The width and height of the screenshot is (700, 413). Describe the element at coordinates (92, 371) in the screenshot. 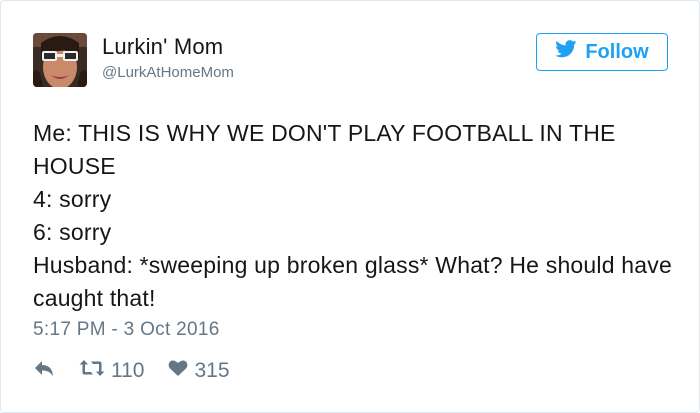

I see `retweet-icon` at that location.